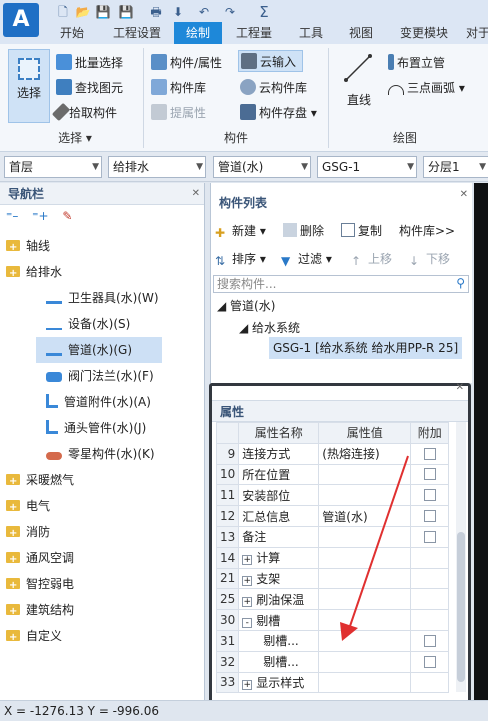 The height and width of the screenshot is (721, 488). What do you see at coordinates (306, 259) in the screenshot?
I see `filter-button: ▼ 过滤 ▾` at bounding box center [306, 259].